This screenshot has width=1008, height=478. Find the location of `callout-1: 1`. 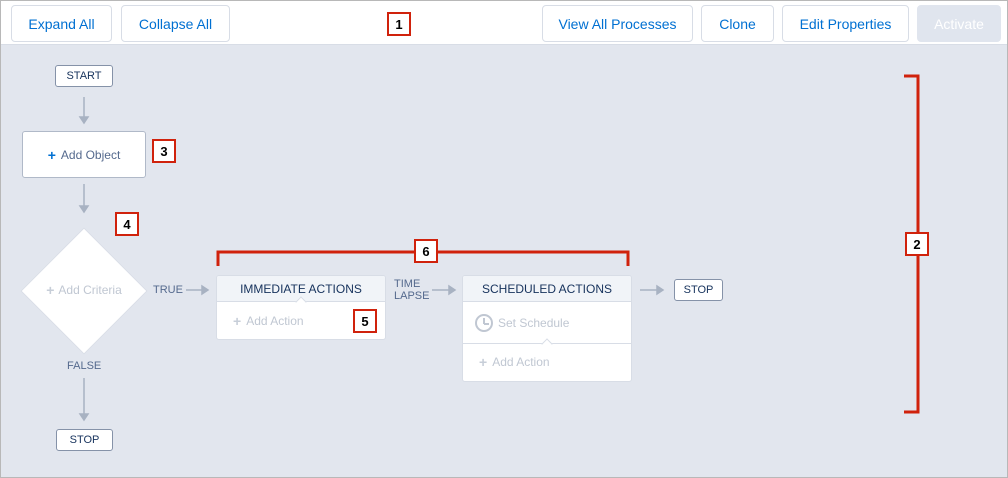

callout-1: 1 is located at coordinates (399, 24).